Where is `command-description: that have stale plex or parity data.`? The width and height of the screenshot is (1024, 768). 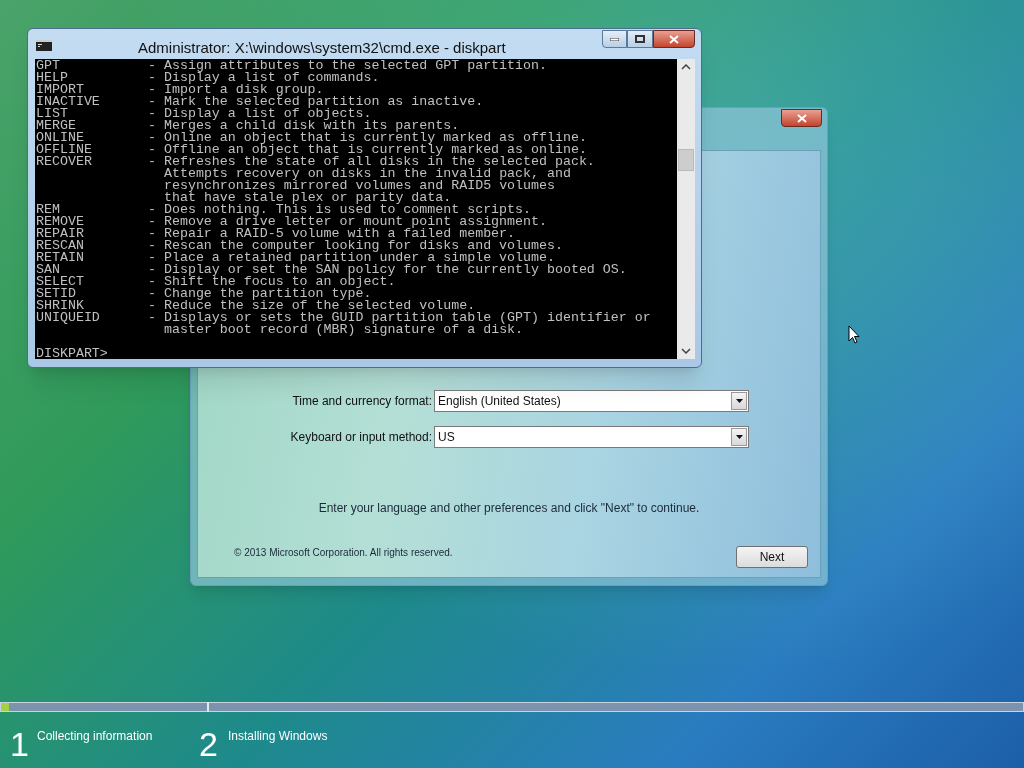 command-description: that have stale plex or parity data. is located at coordinates (308, 198).